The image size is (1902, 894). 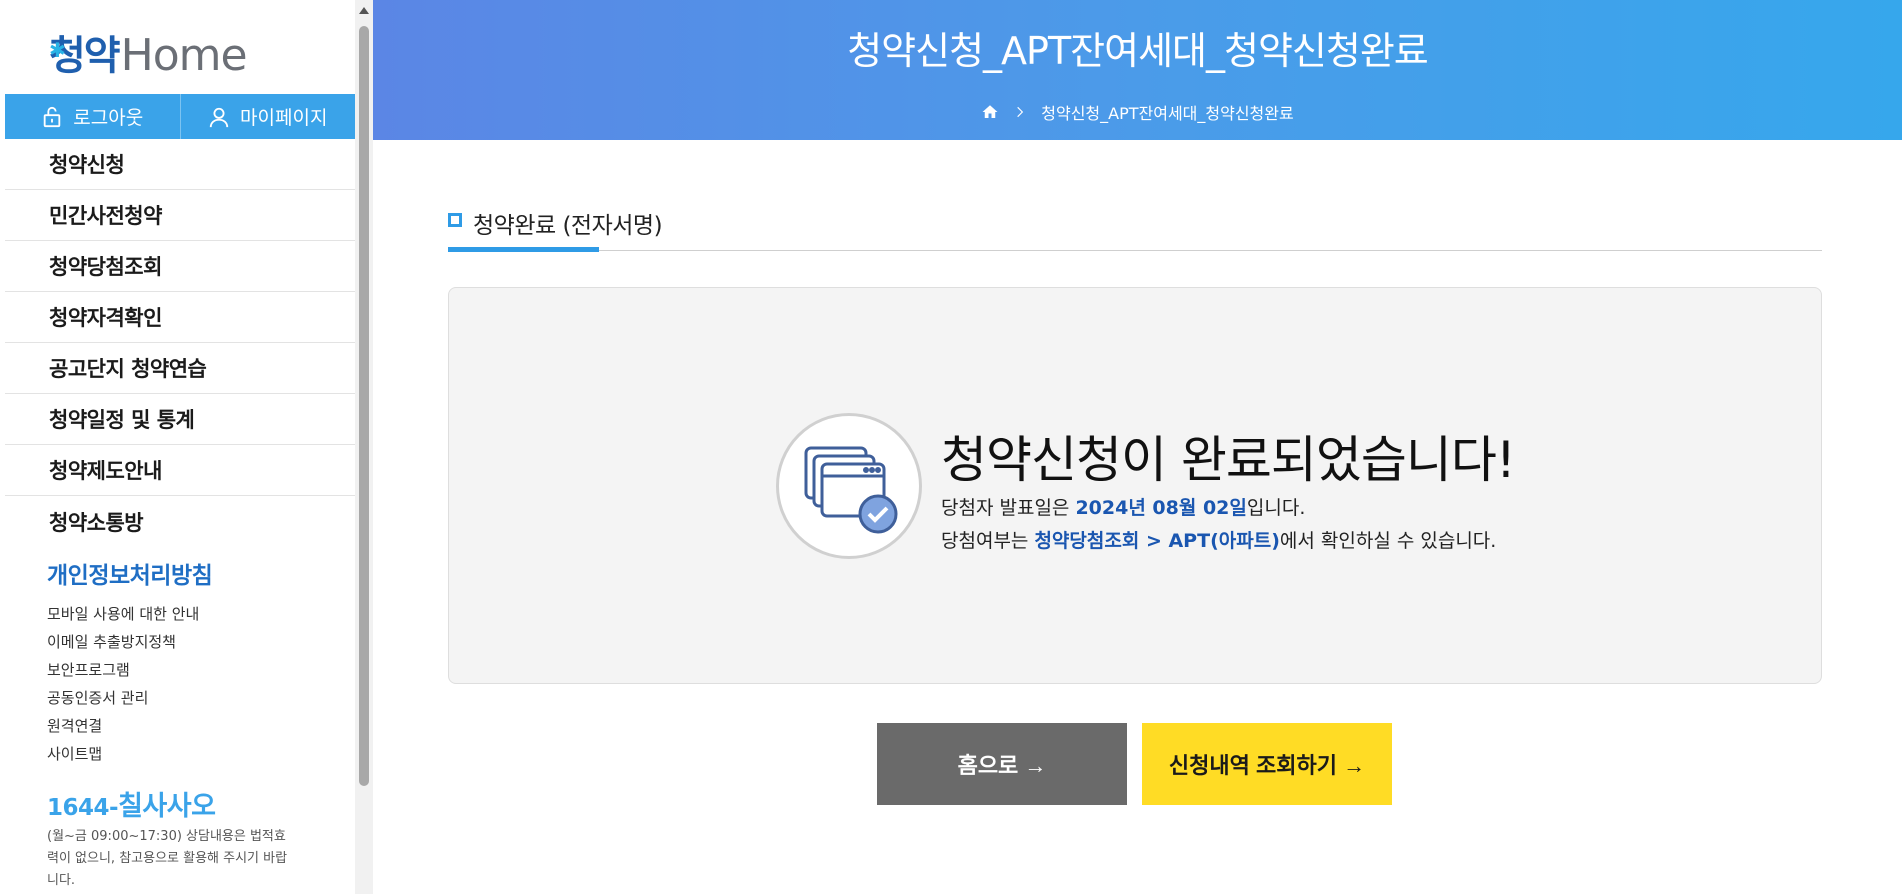 I want to click on policy-link-sitemap: 사이트맵, so click(x=129, y=754).